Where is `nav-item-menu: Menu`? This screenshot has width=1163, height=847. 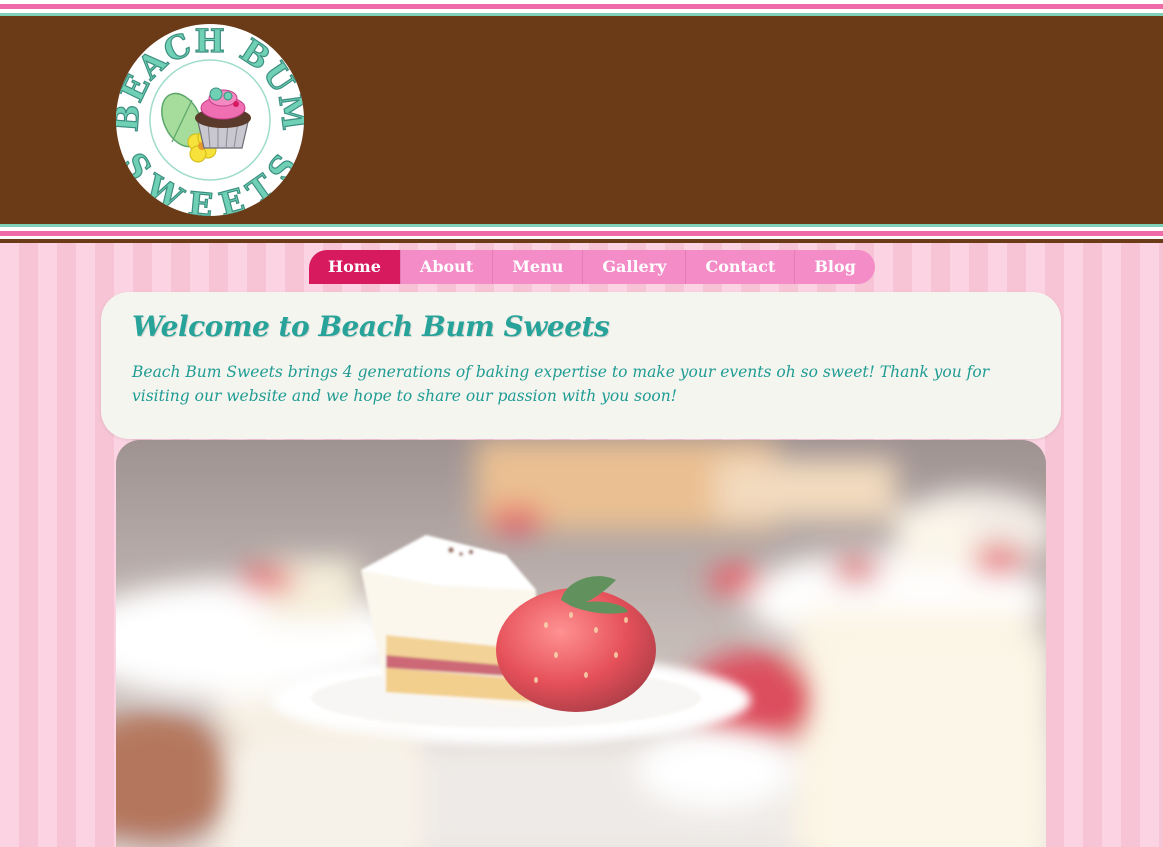 nav-item-menu: Menu is located at coordinates (538, 267).